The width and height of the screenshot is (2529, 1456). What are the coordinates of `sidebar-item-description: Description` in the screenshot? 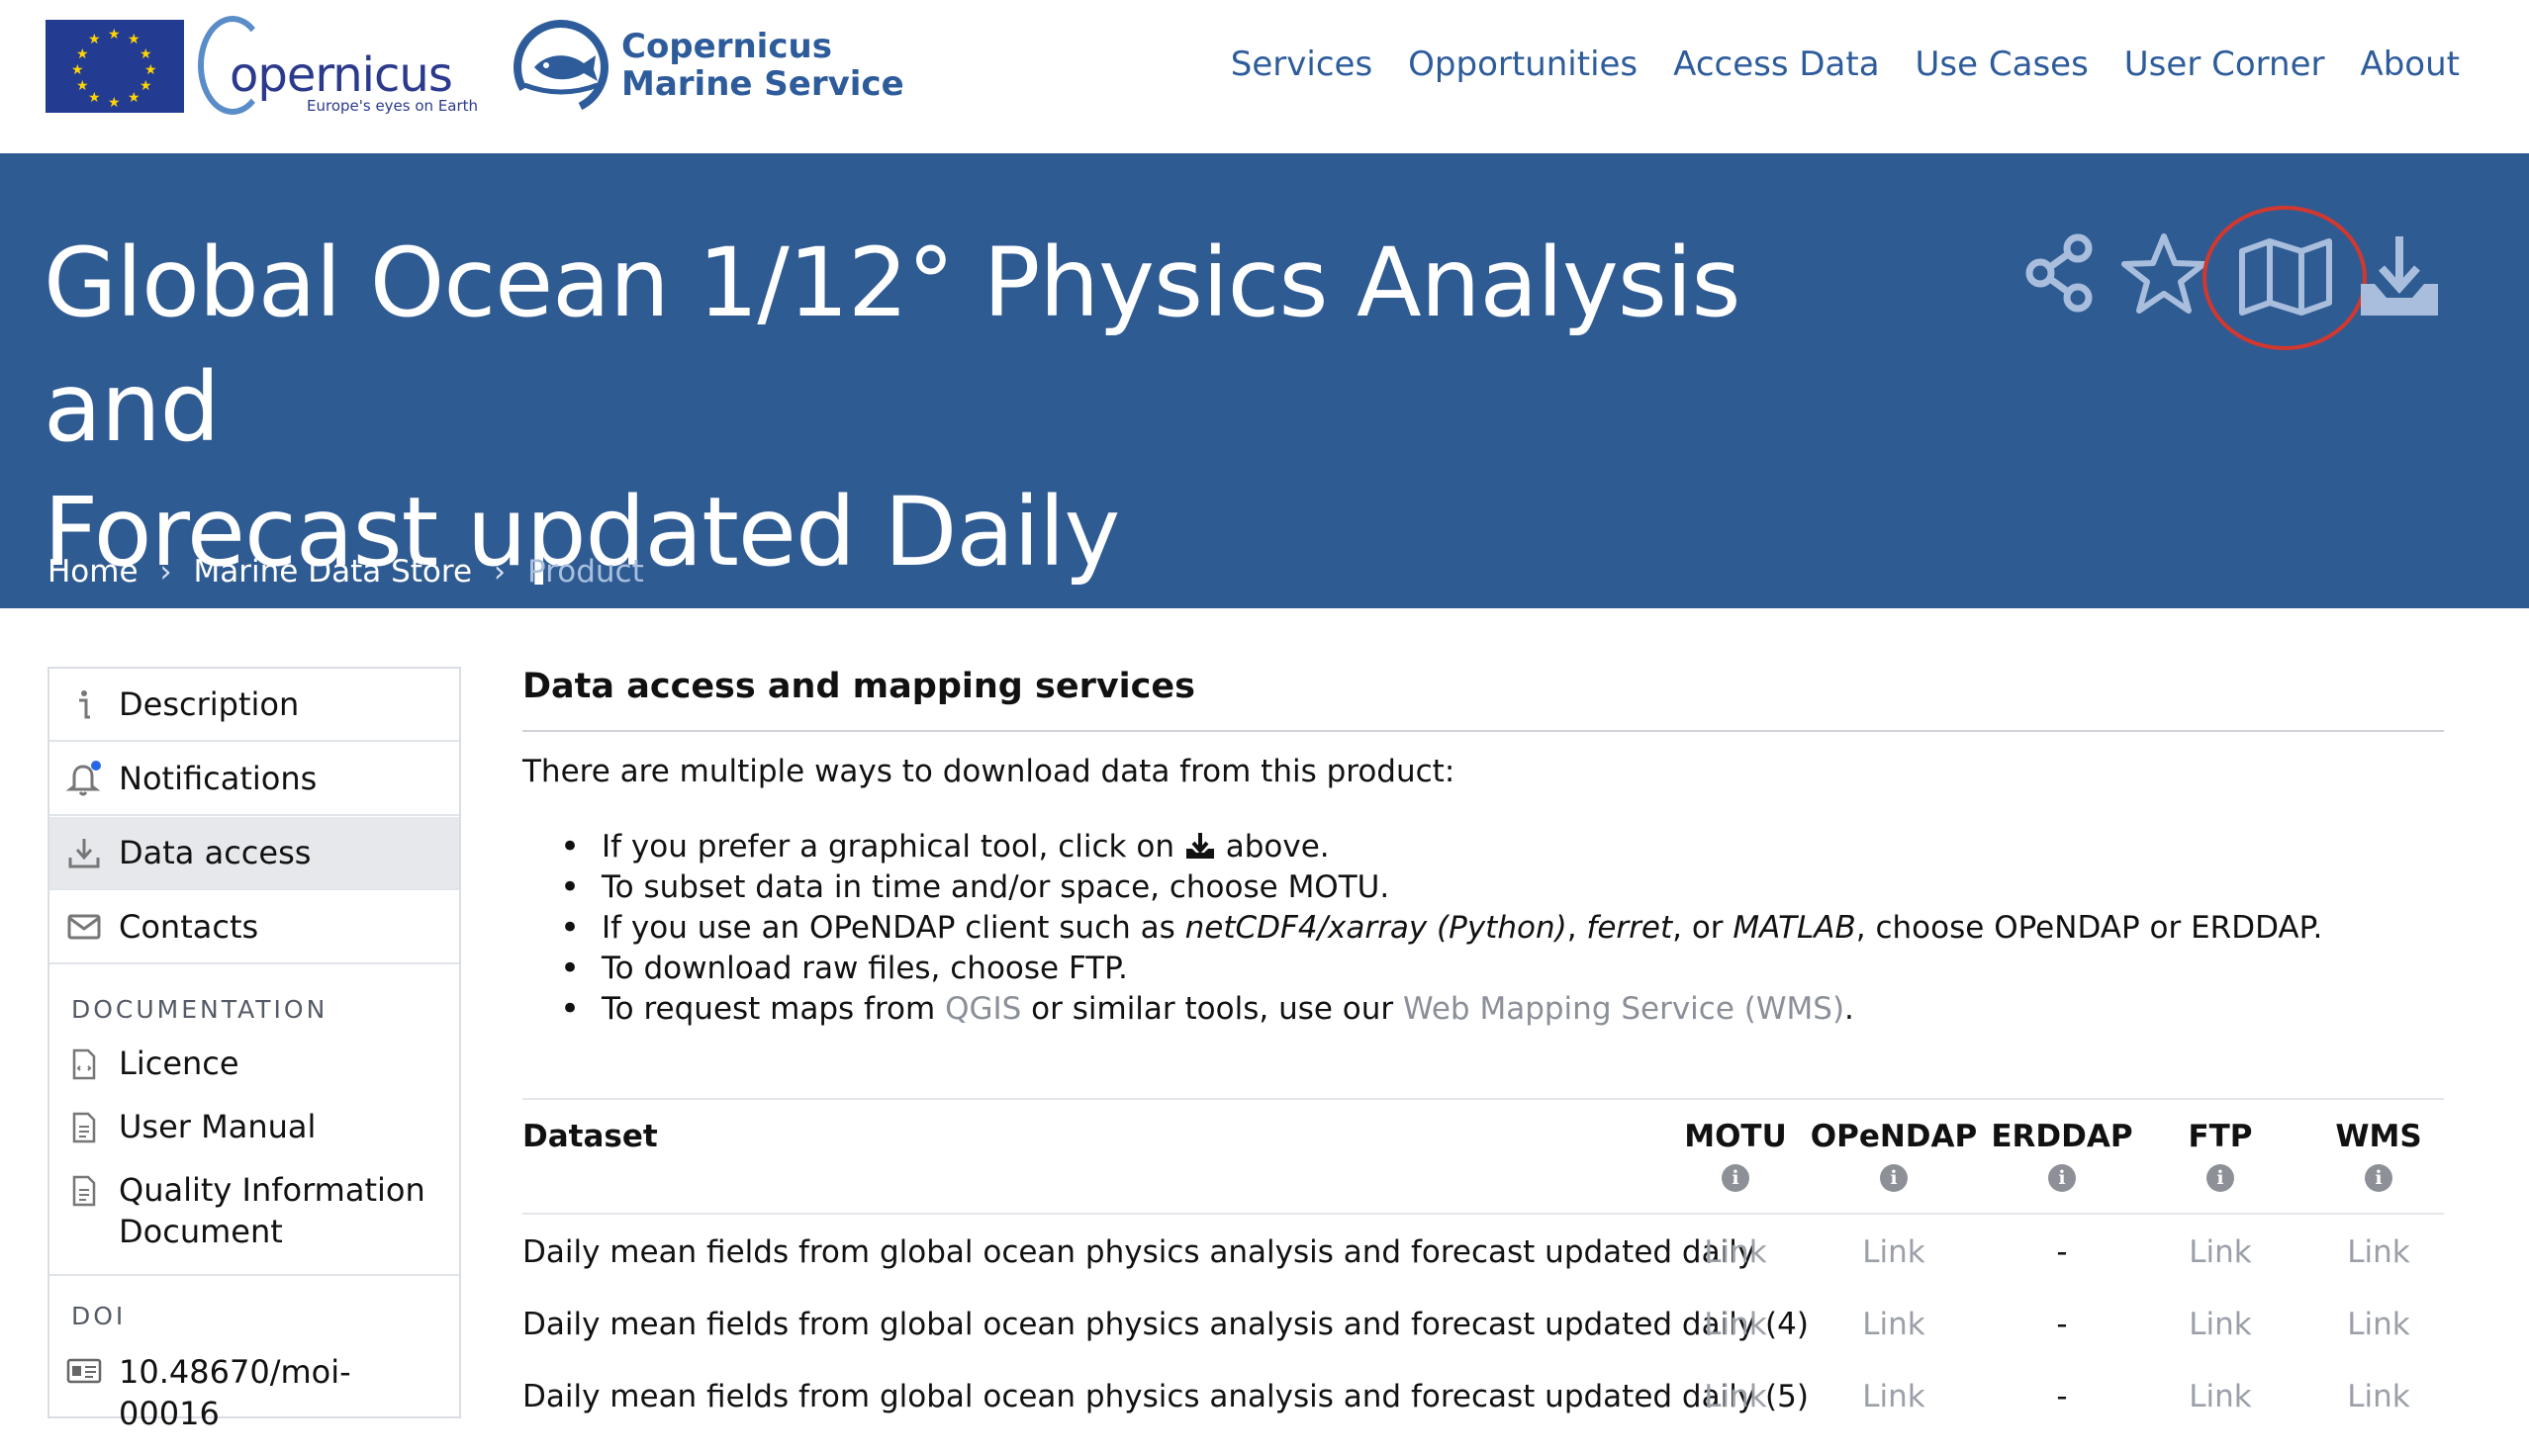 It's located at (254, 705).